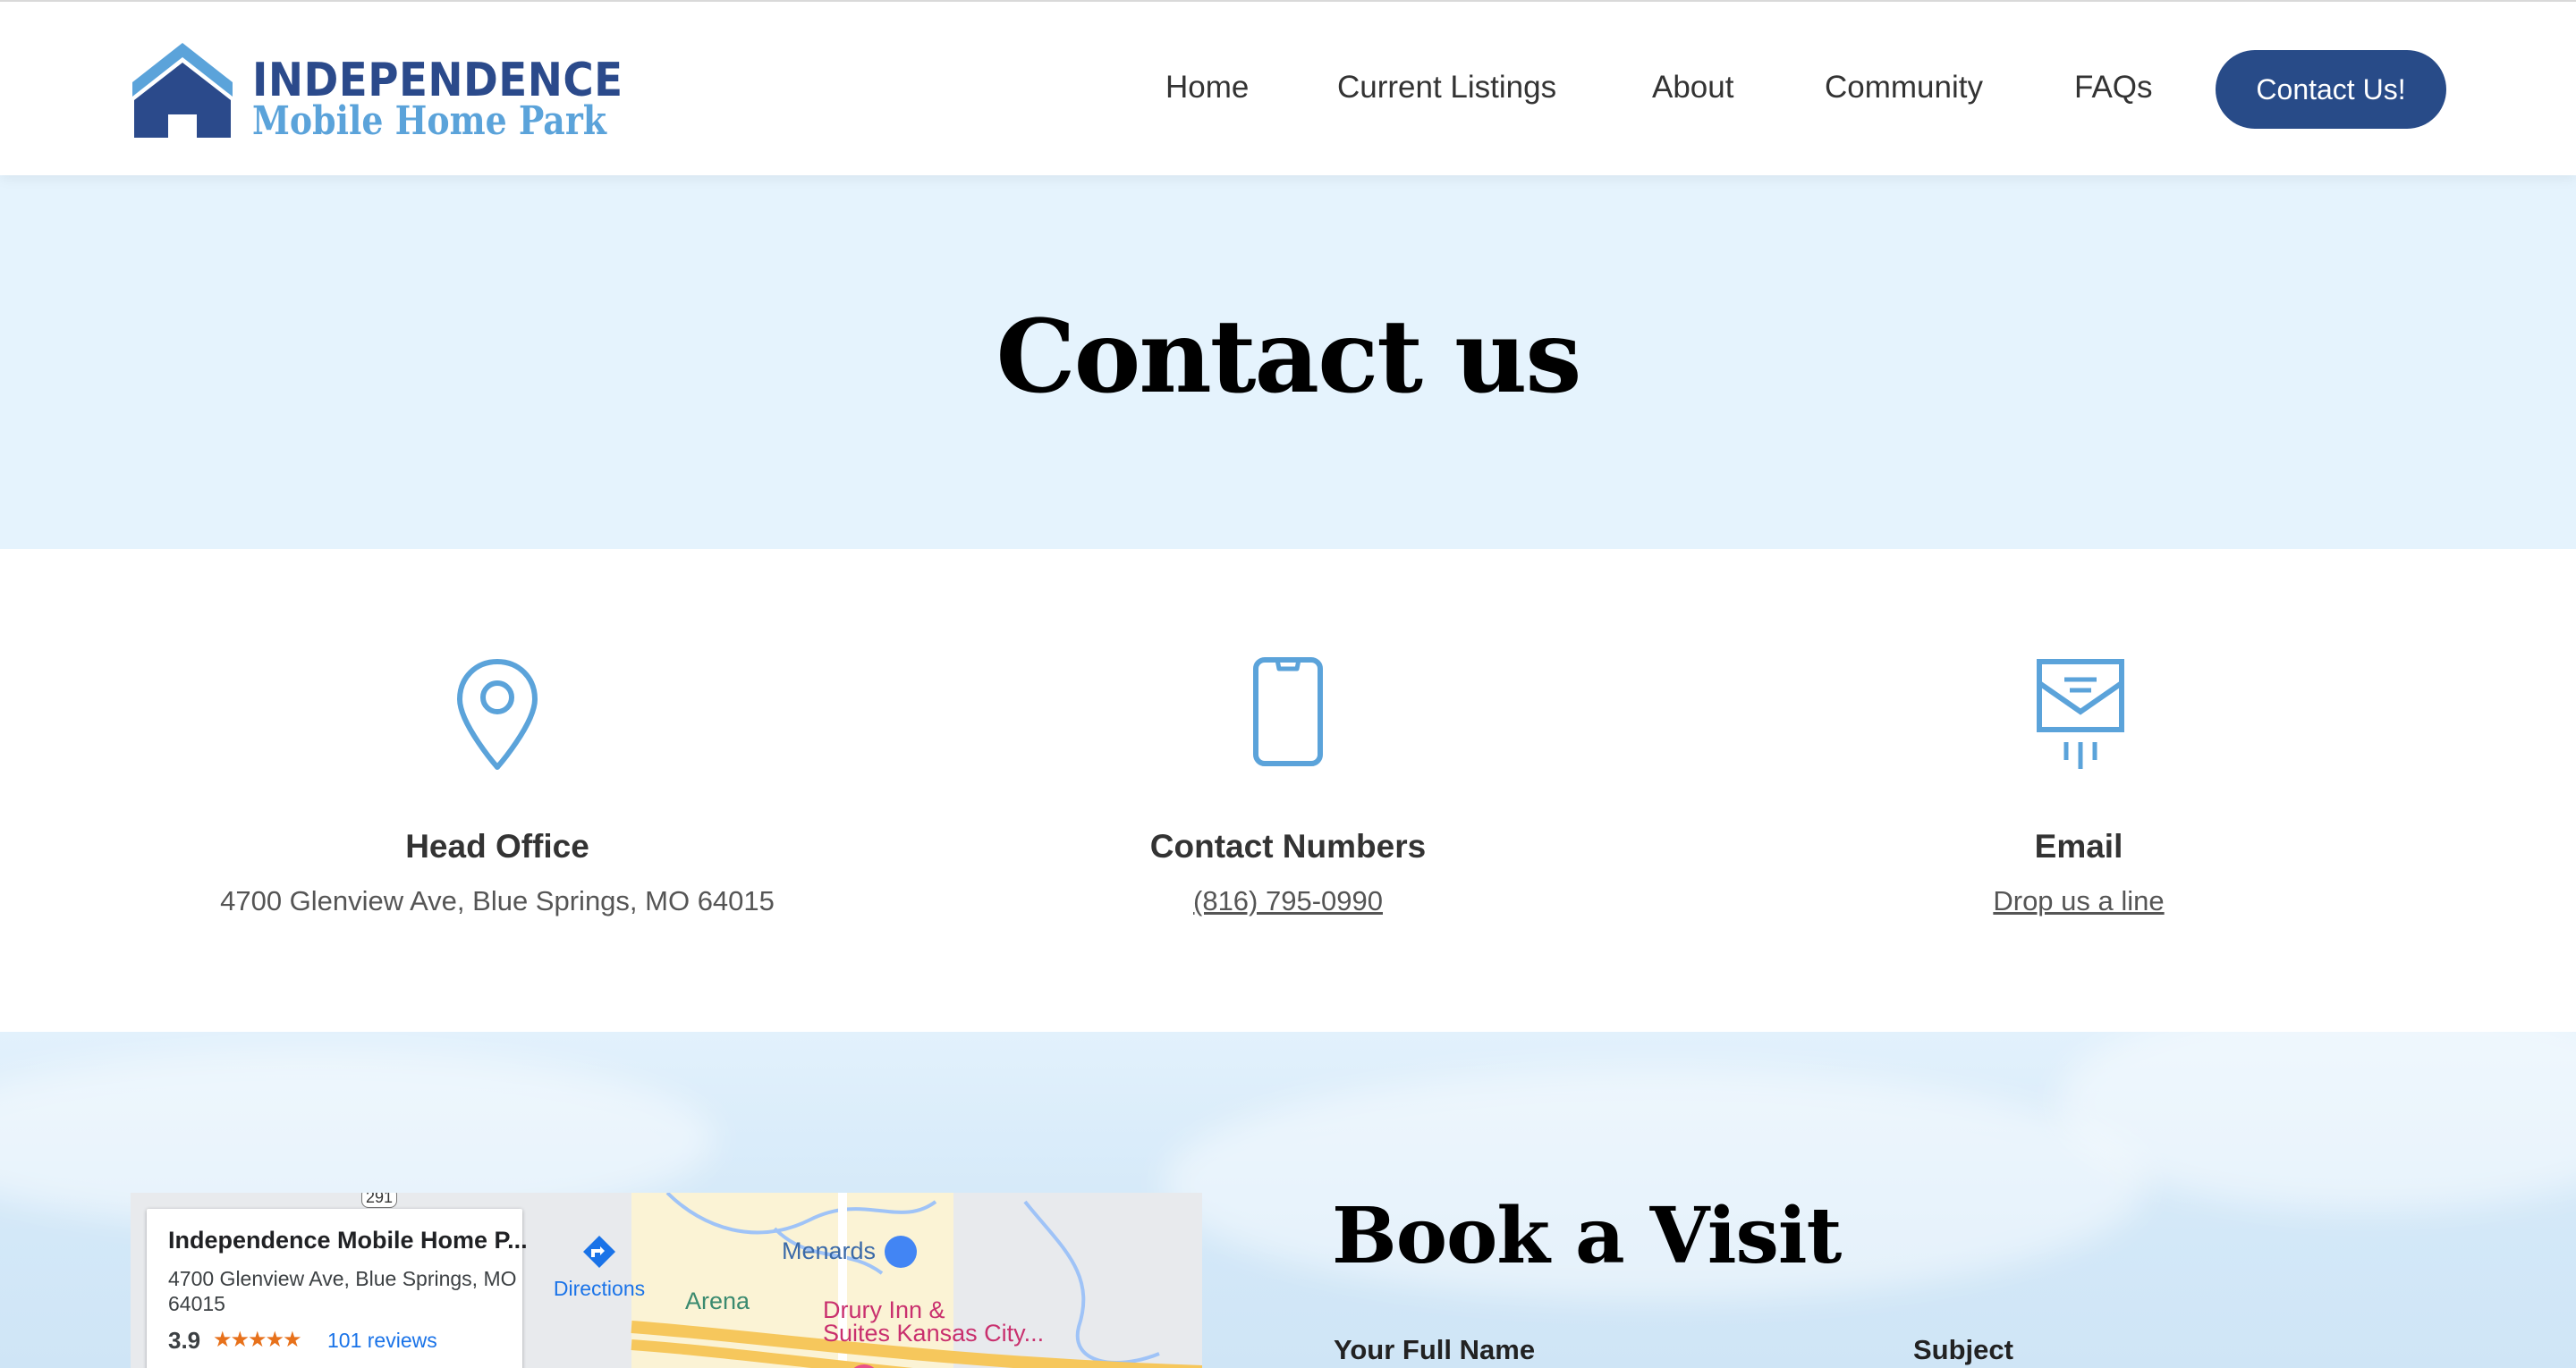  I want to click on page-title: Contact us, so click(1289, 357).